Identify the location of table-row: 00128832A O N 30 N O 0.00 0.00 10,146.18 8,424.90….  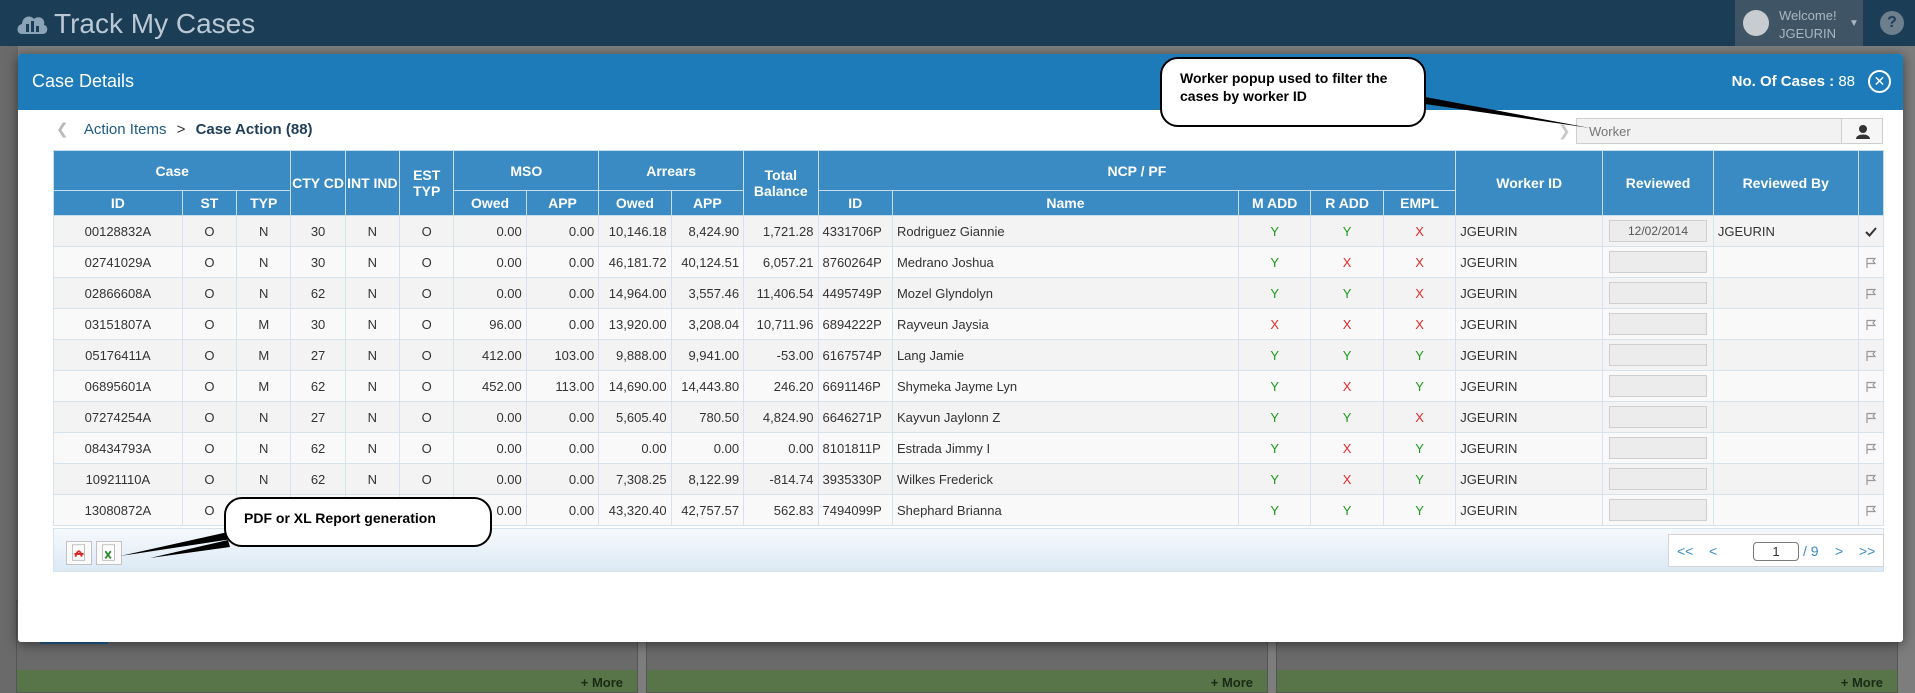
(969, 231).